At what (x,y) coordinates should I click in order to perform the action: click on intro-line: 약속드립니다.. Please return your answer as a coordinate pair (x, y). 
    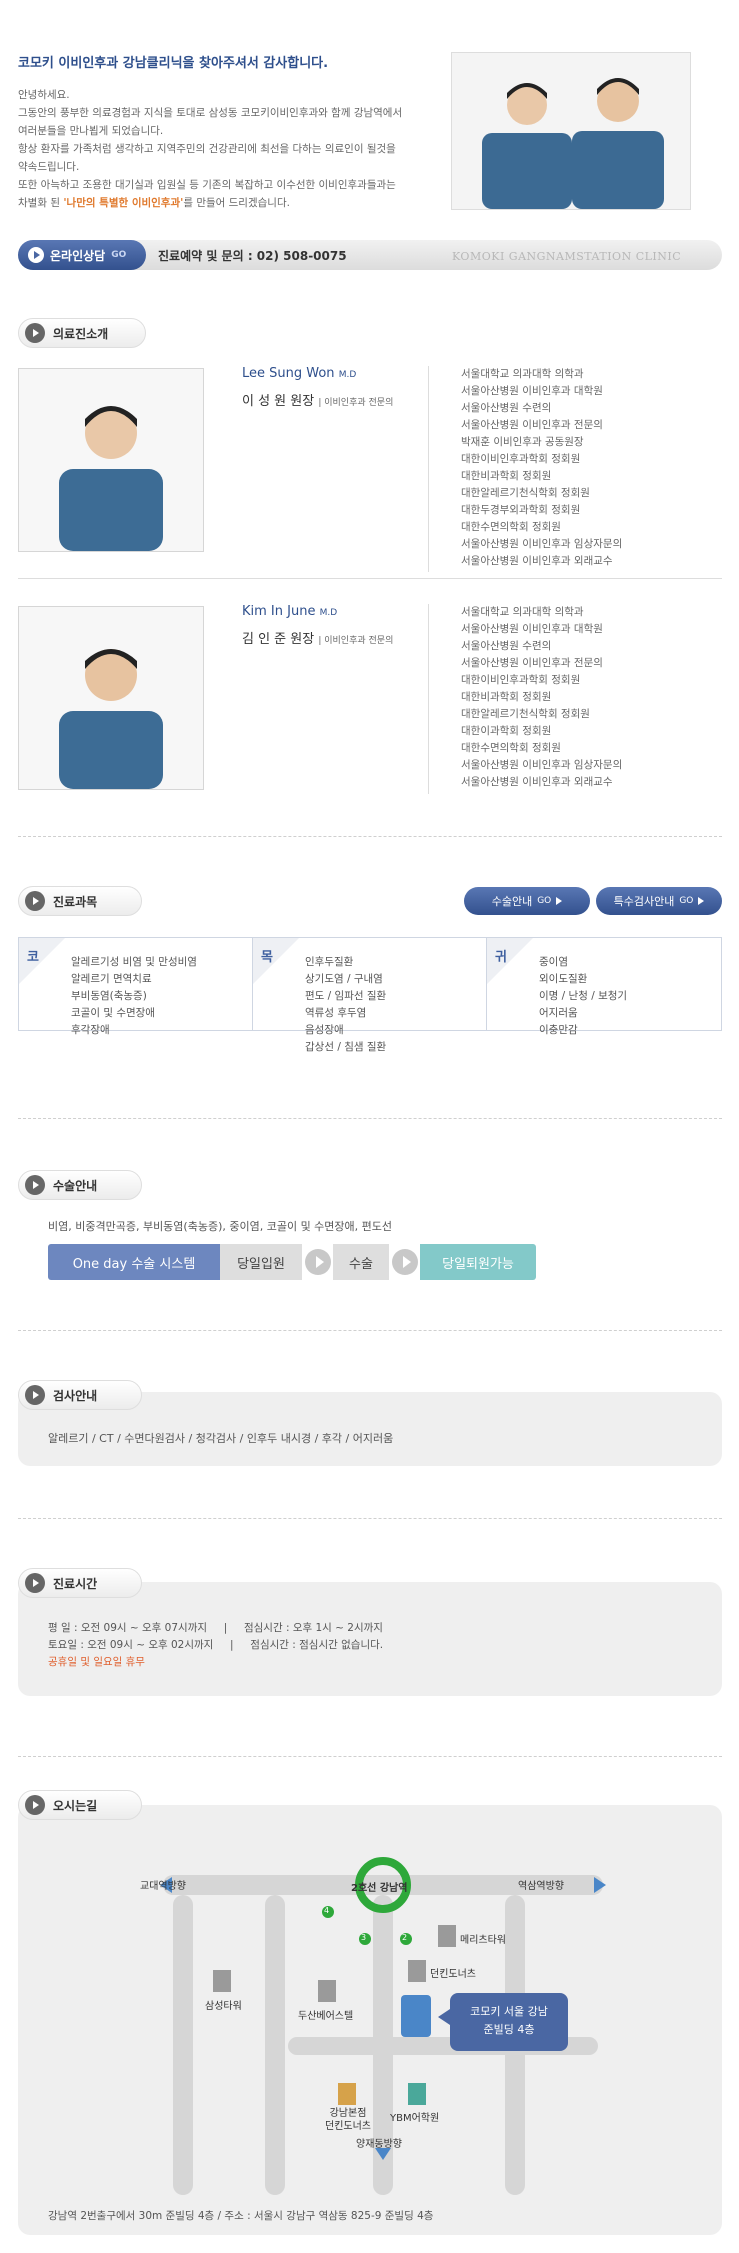
    Looking at the image, I should click on (49, 167).